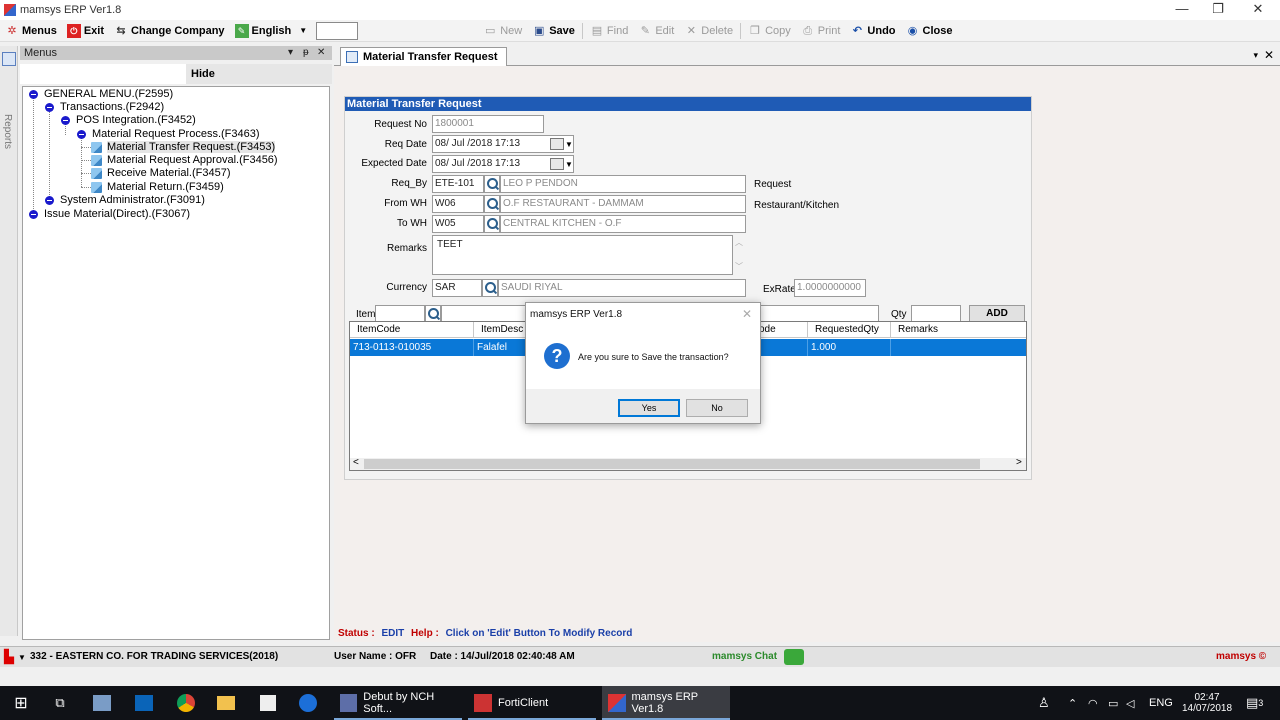  What do you see at coordinates (1161, 703) in the screenshot?
I see `language-indicator: ENG` at bounding box center [1161, 703].